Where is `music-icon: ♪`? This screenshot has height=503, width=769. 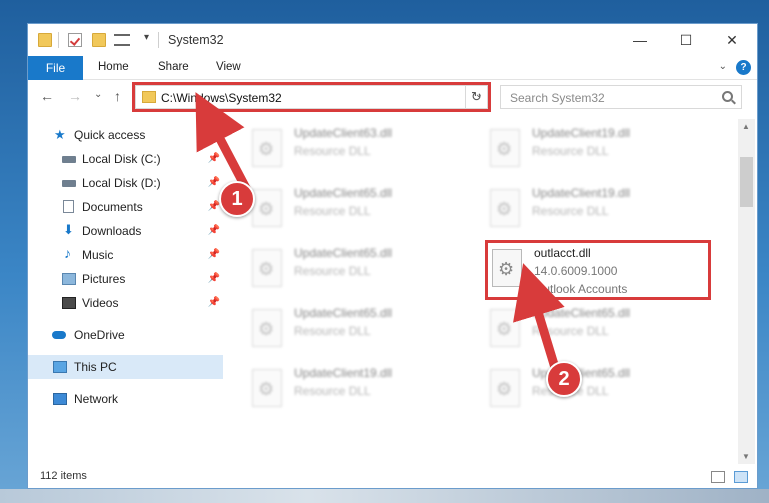
music-icon: ♪ is located at coordinates (67, 253).